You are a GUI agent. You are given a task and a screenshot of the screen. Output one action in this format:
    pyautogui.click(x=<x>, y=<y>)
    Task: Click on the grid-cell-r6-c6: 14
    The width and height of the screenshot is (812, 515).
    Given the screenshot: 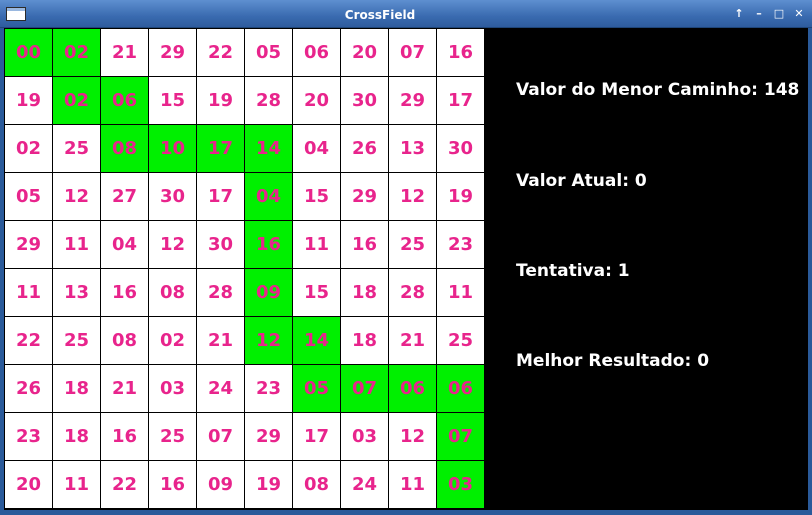 What is the action you would take?
    pyautogui.click(x=316, y=340)
    